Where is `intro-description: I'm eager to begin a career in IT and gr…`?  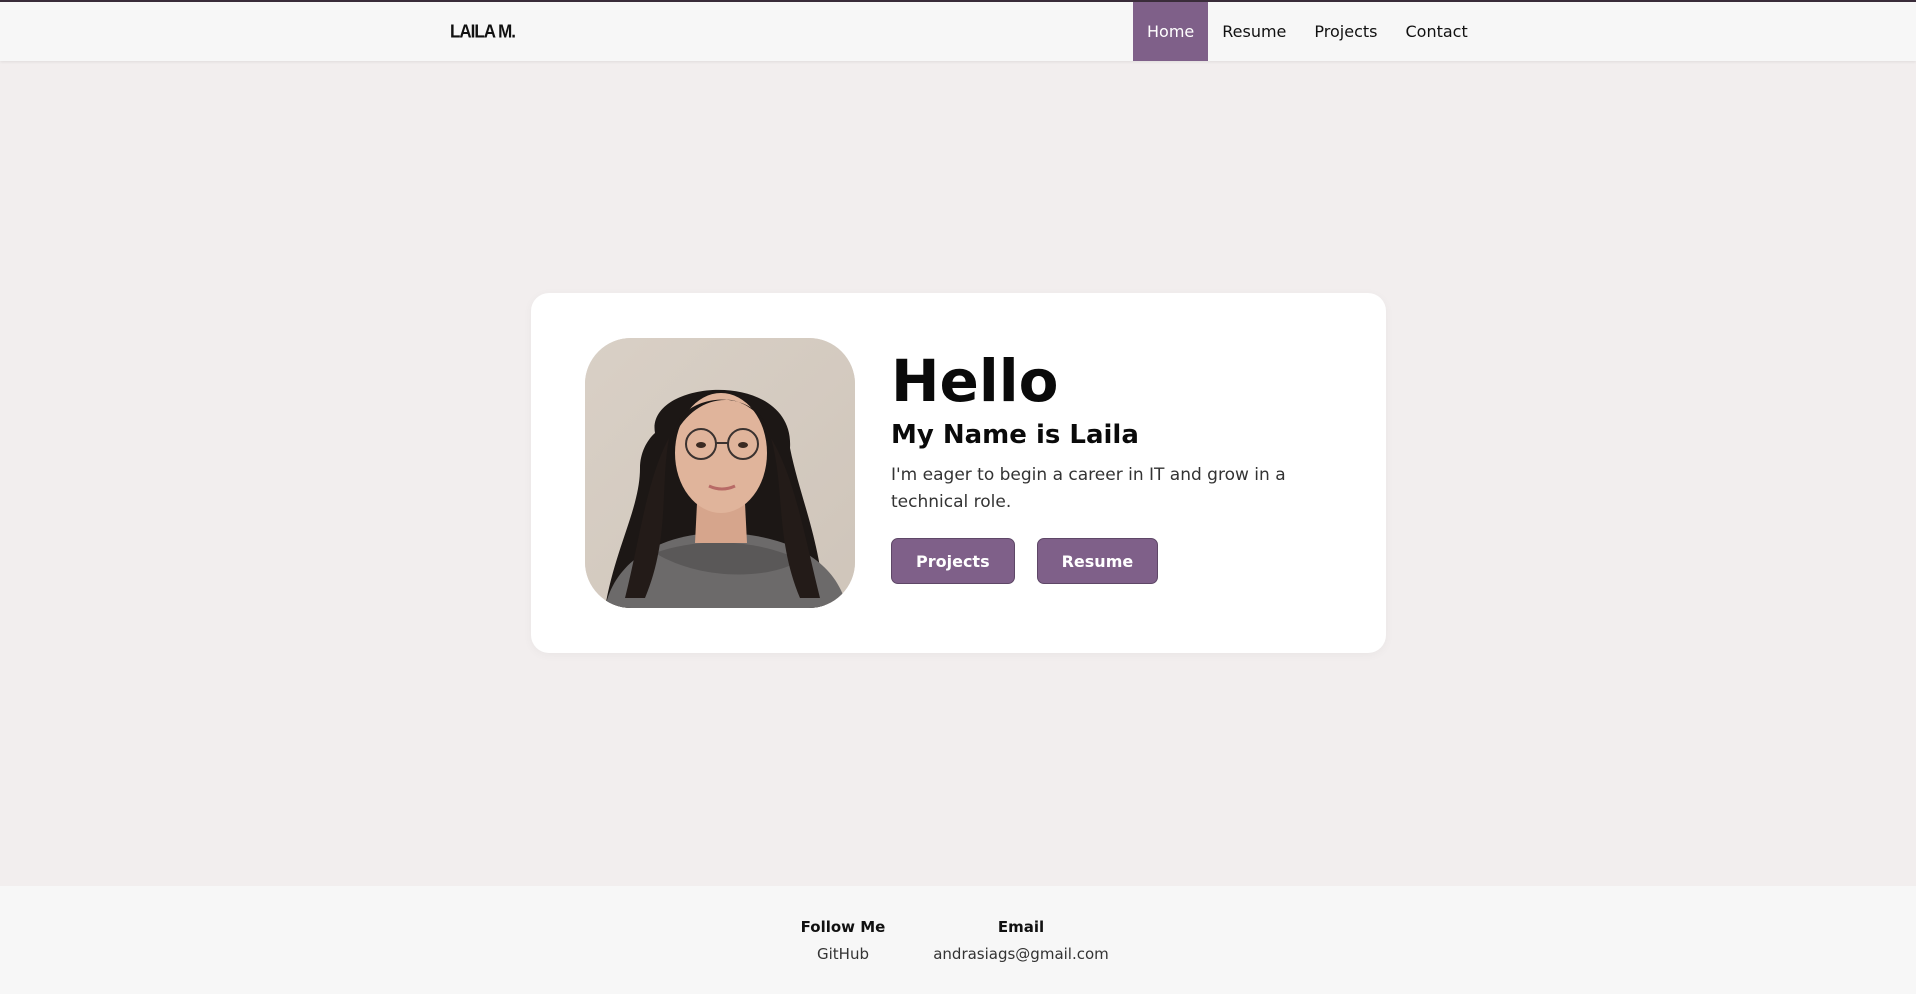
intro-description: I'm eager to begin a career in IT and gr… is located at coordinates (1088, 488).